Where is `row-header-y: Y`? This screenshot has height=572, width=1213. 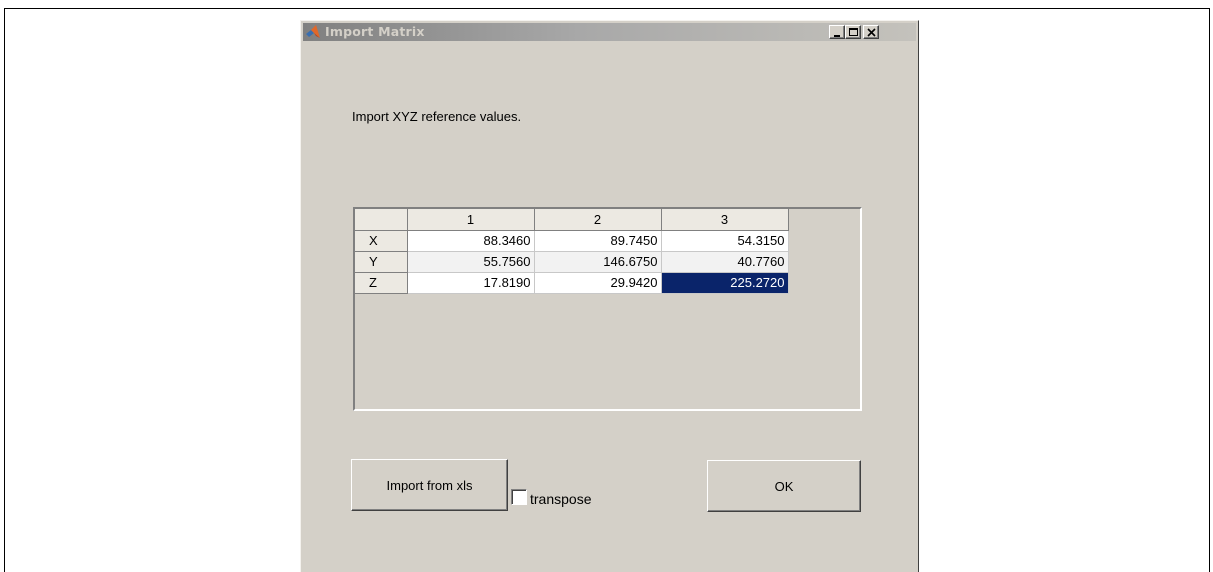
row-header-y: Y is located at coordinates (381, 262).